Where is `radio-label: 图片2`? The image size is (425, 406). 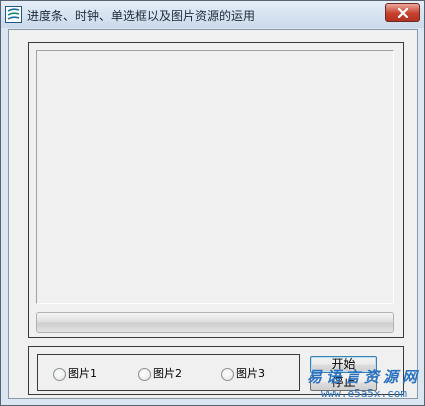 radio-label: 图片2 is located at coordinates (167, 373).